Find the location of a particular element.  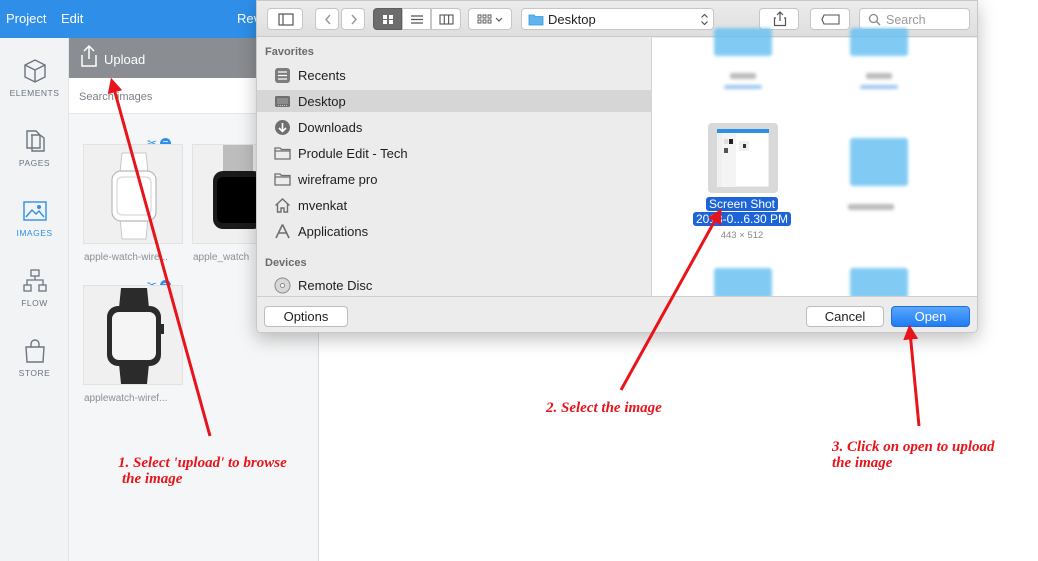

app-menubar: Project Edit Rev is located at coordinates (130, 19).